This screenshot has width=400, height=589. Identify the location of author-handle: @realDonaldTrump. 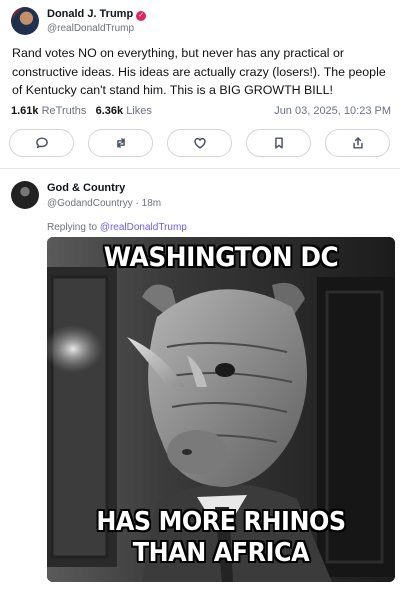
(90, 29).